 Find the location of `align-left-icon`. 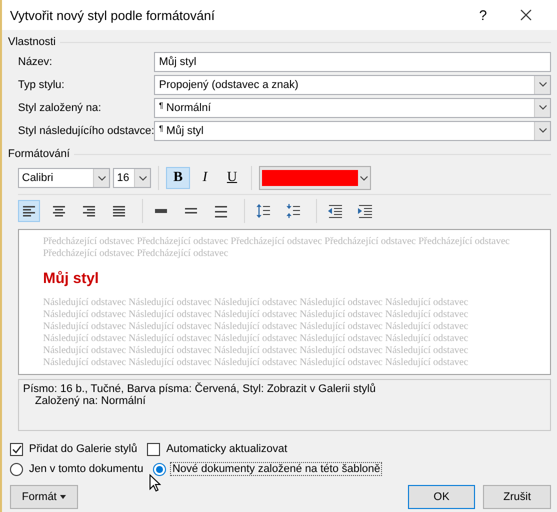

align-left-icon is located at coordinates (29, 211).